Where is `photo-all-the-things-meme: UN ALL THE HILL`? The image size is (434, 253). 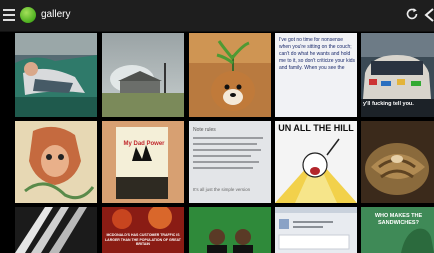 photo-all-the-things-meme: UN ALL THE HILL is located at coordinates (316, 162).